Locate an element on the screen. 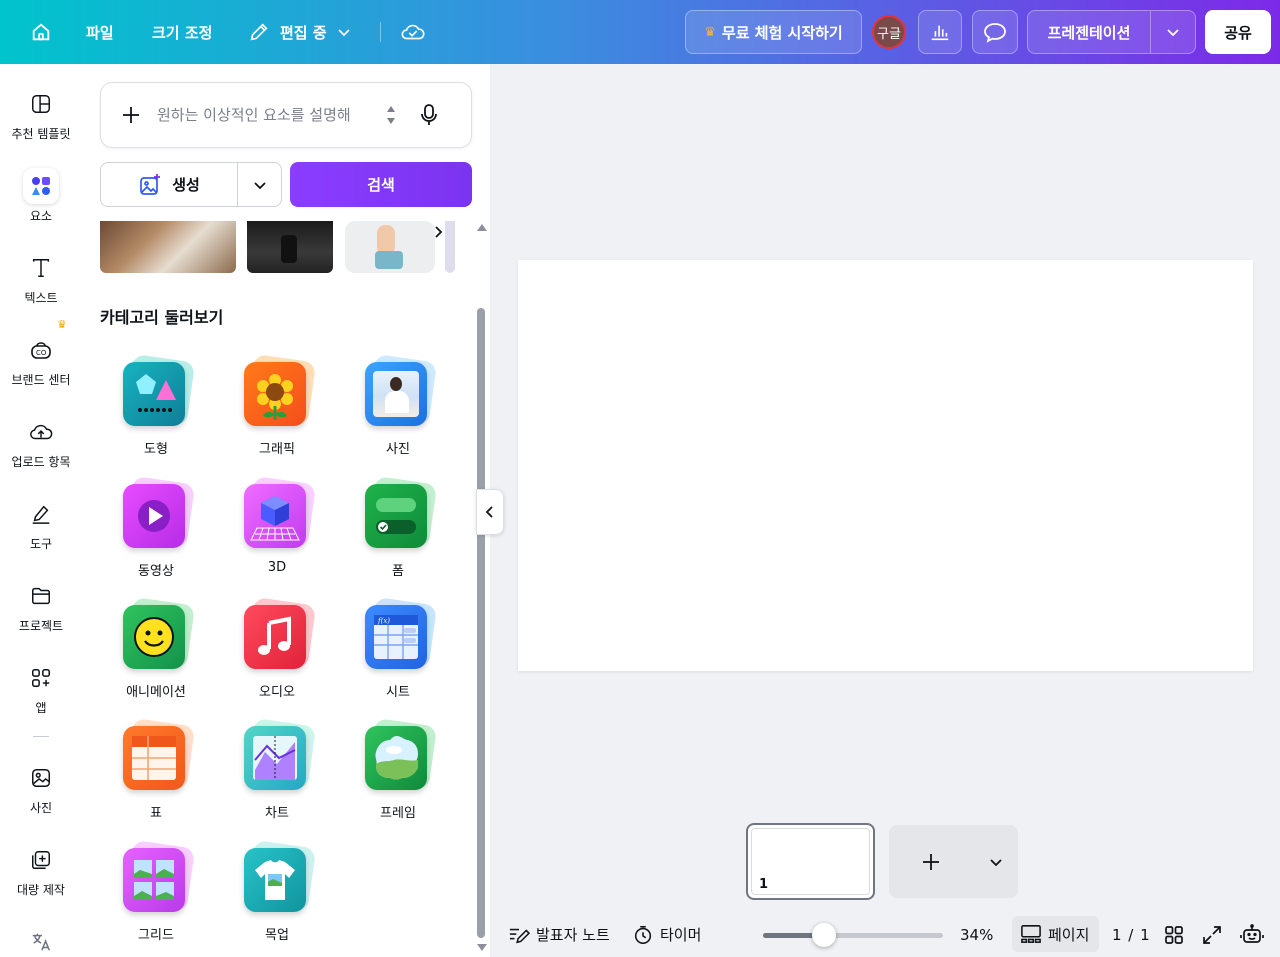  page-thumbnail: 1 is located at coordinates (810, 861).